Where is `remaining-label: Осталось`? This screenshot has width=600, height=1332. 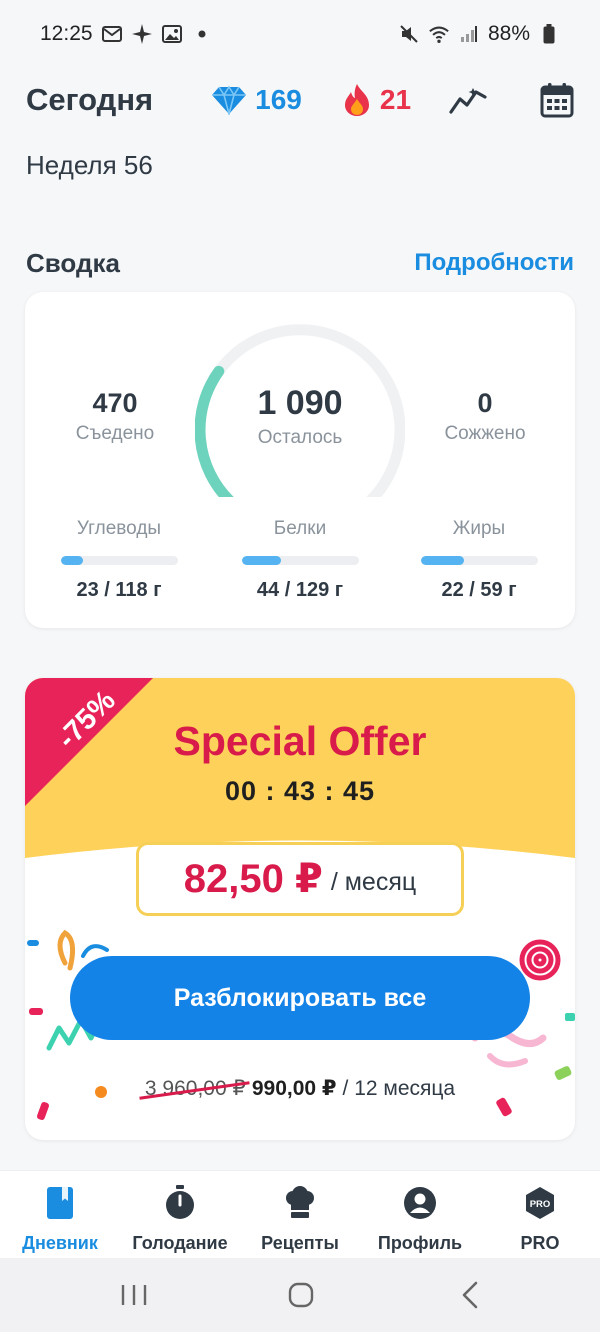
remaining-label: Осталось is located at coordinates (300, 437).